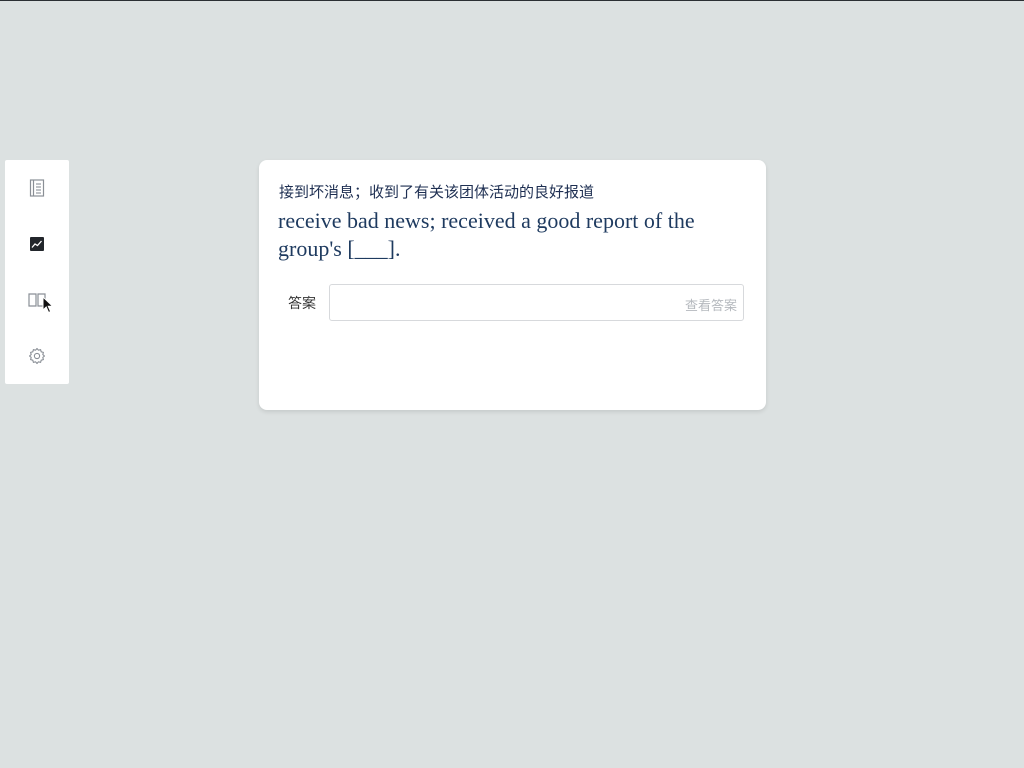 This screenshot has height=768, width=1024. I want to click on chart-icon, so click(37, 244).